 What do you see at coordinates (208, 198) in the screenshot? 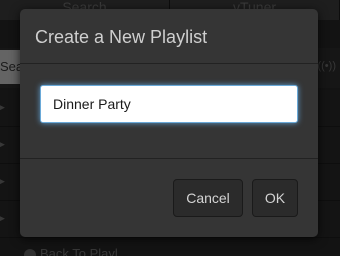
I see `cancel-button: Cancel` at bounding box center [208, 198].